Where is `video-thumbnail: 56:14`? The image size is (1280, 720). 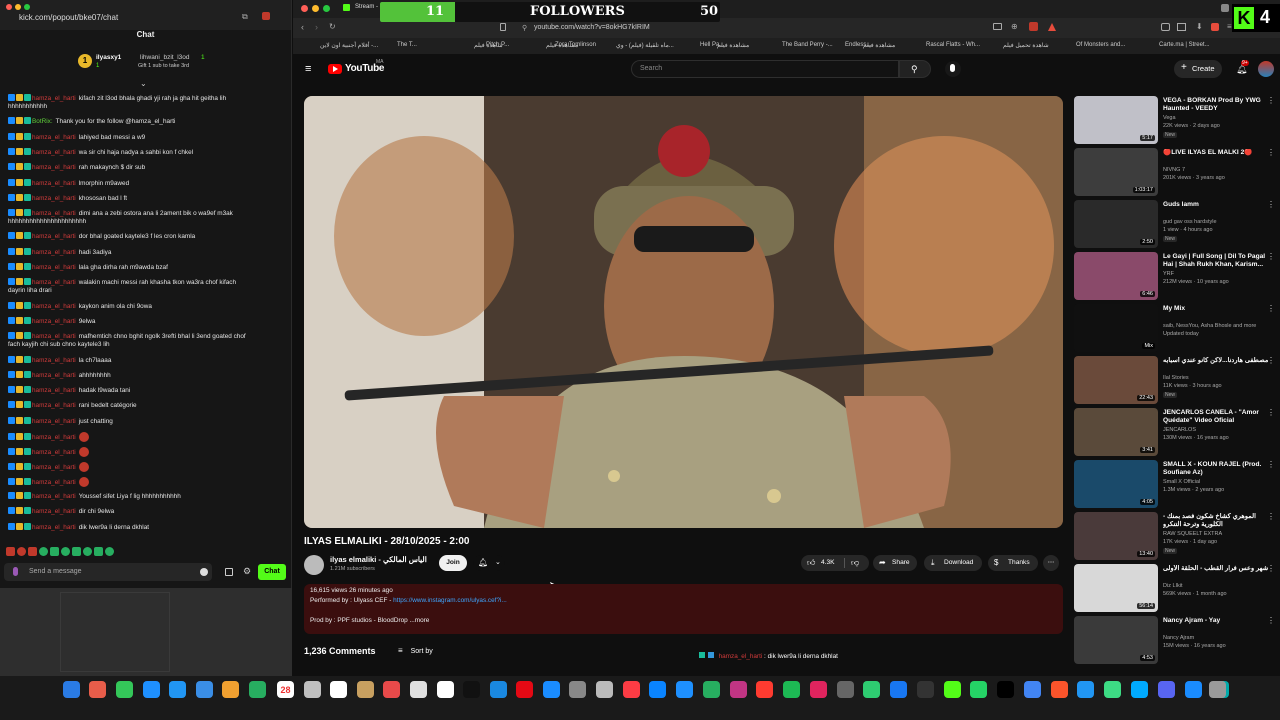 video-thumbnail: 56:14 is located at coordinates (1116, 588).